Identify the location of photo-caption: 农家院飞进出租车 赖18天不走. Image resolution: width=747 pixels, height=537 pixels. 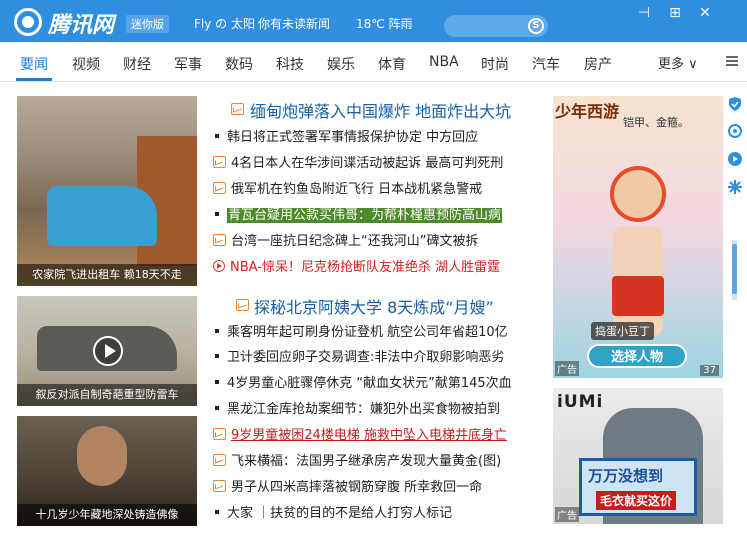
(107, 275).